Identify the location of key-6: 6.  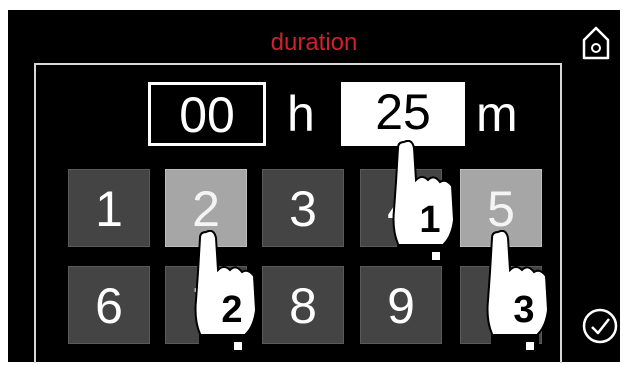
(109, 305).